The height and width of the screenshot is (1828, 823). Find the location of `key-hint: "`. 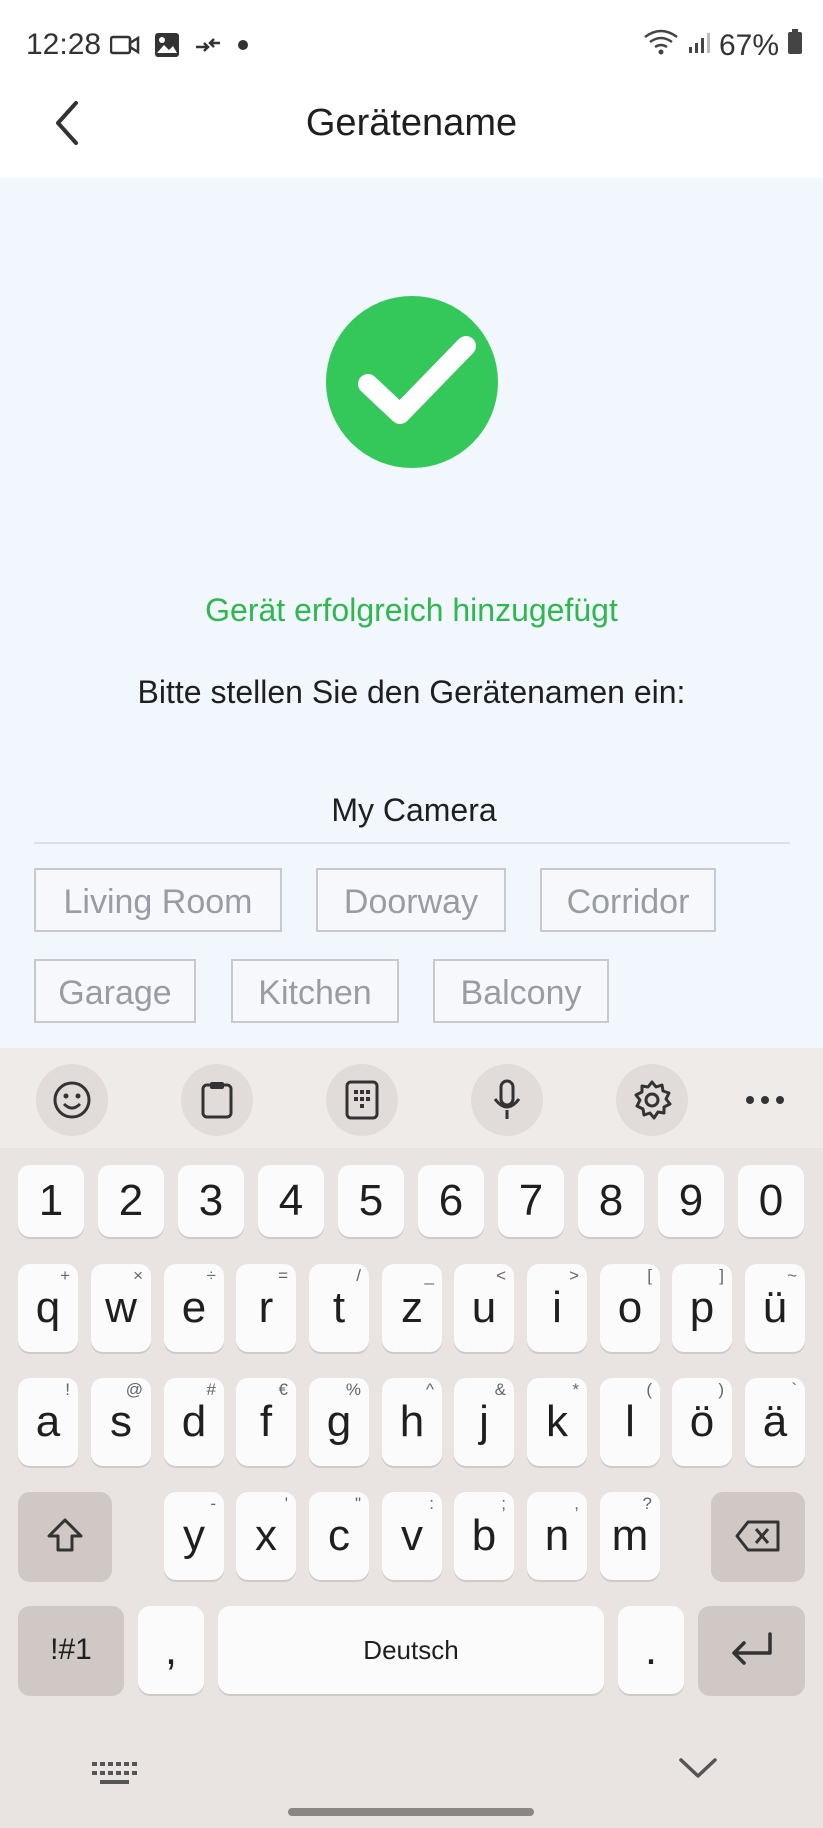

key-hint: " is located at coordinates (357, 1503).